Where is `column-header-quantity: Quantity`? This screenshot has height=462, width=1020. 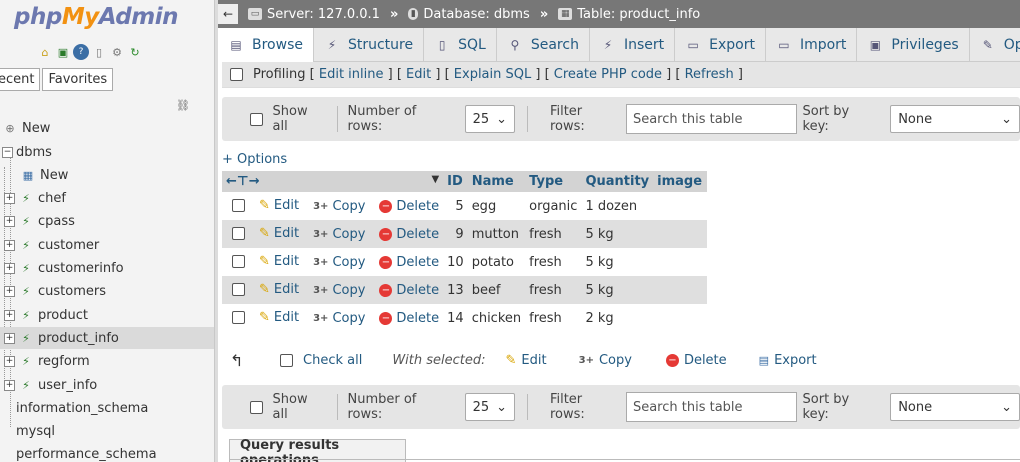 column-header-quantity: Quantity is located at coordinates (617, 181).